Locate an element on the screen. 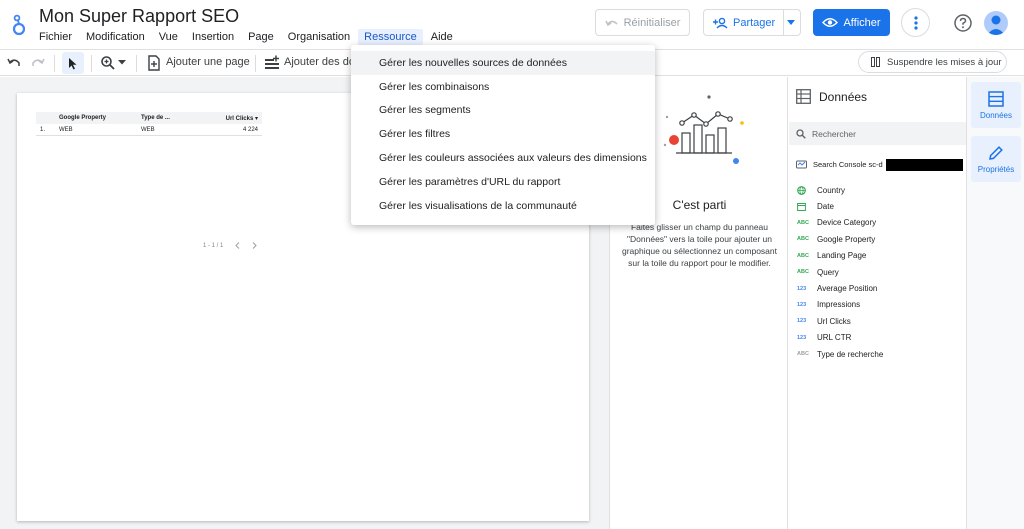 The image size is (1024, 529). field-item: ABC Query is located at coordinates (840, 272).